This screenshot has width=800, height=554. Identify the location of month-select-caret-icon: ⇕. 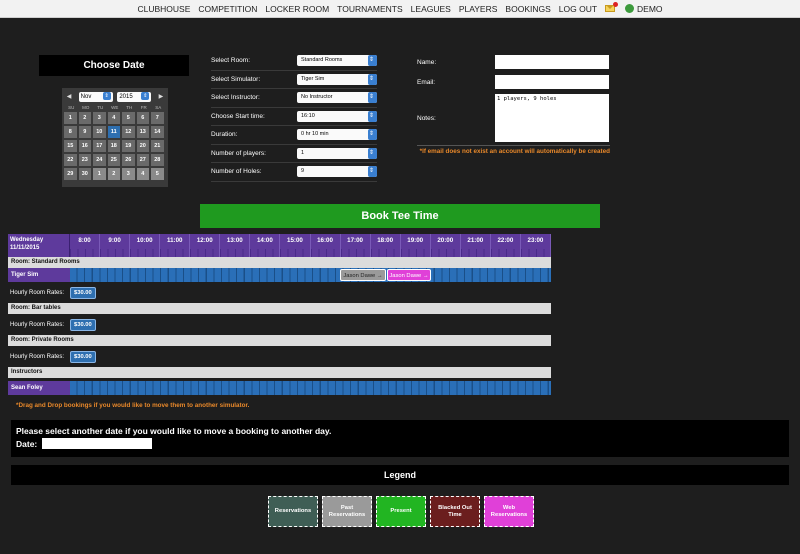
(106, 95).